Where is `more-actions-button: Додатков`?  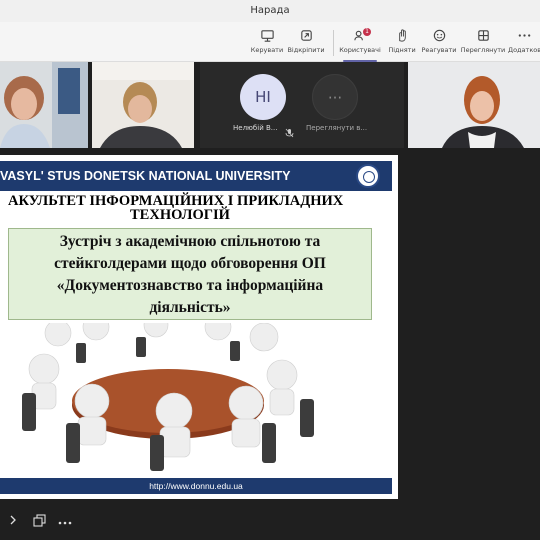
more-actions-button: Додатков is located at coordinates (524, 43).